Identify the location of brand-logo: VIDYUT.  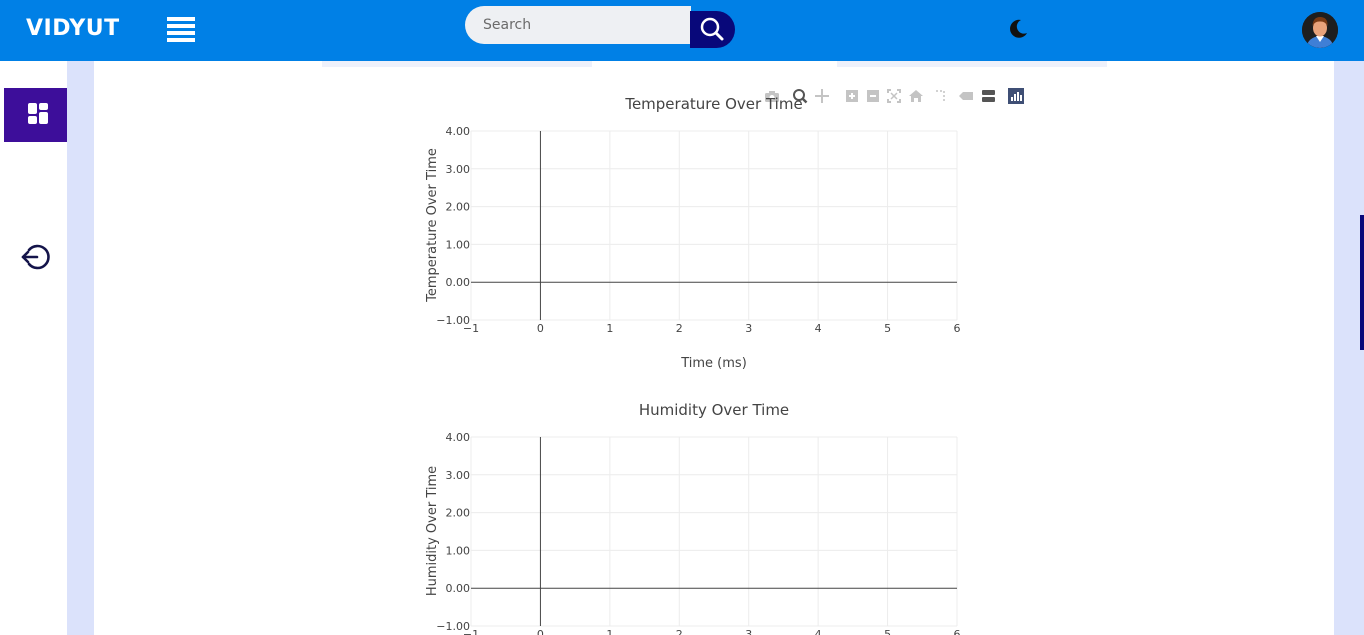
(73, 28).